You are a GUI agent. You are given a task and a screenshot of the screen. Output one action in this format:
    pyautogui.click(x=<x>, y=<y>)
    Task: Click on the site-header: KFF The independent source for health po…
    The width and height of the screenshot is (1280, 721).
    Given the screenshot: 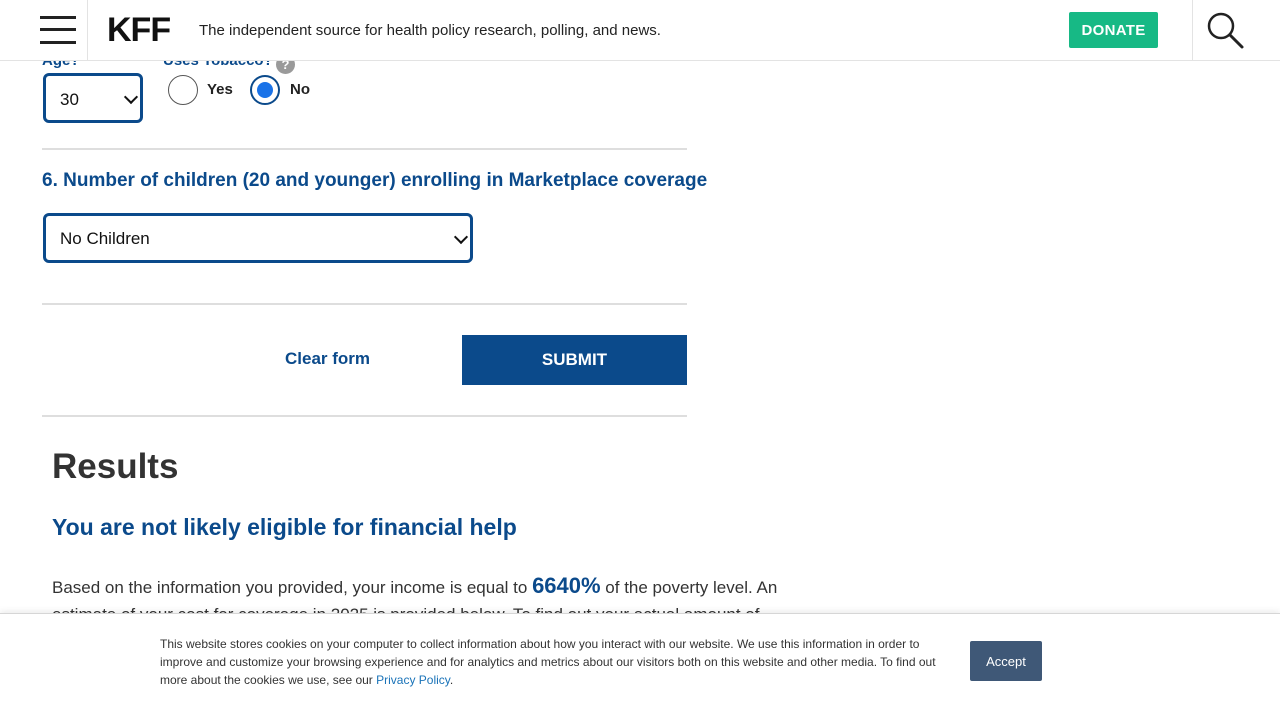 What is the action you would take?
    pyautogui.click(x=640, y=30)
    